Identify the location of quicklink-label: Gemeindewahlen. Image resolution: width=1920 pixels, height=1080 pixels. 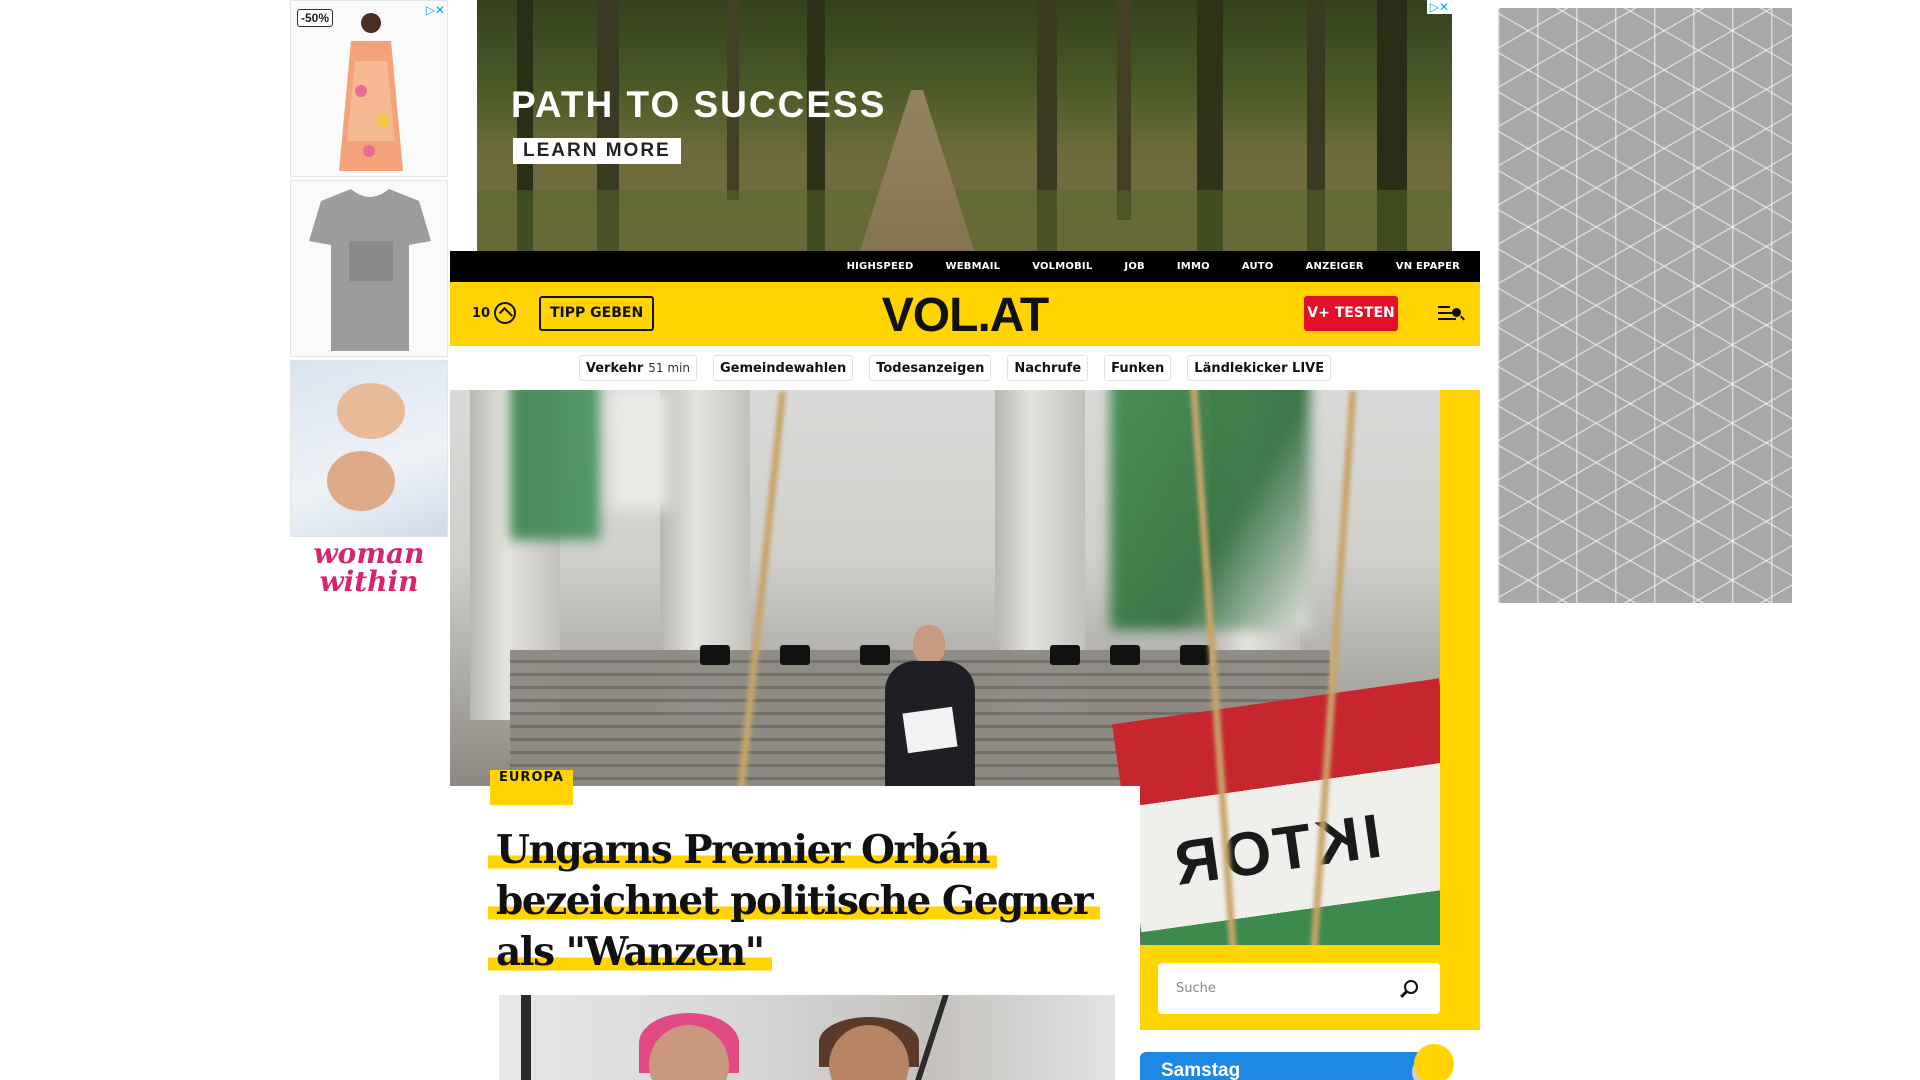
(783, 368).